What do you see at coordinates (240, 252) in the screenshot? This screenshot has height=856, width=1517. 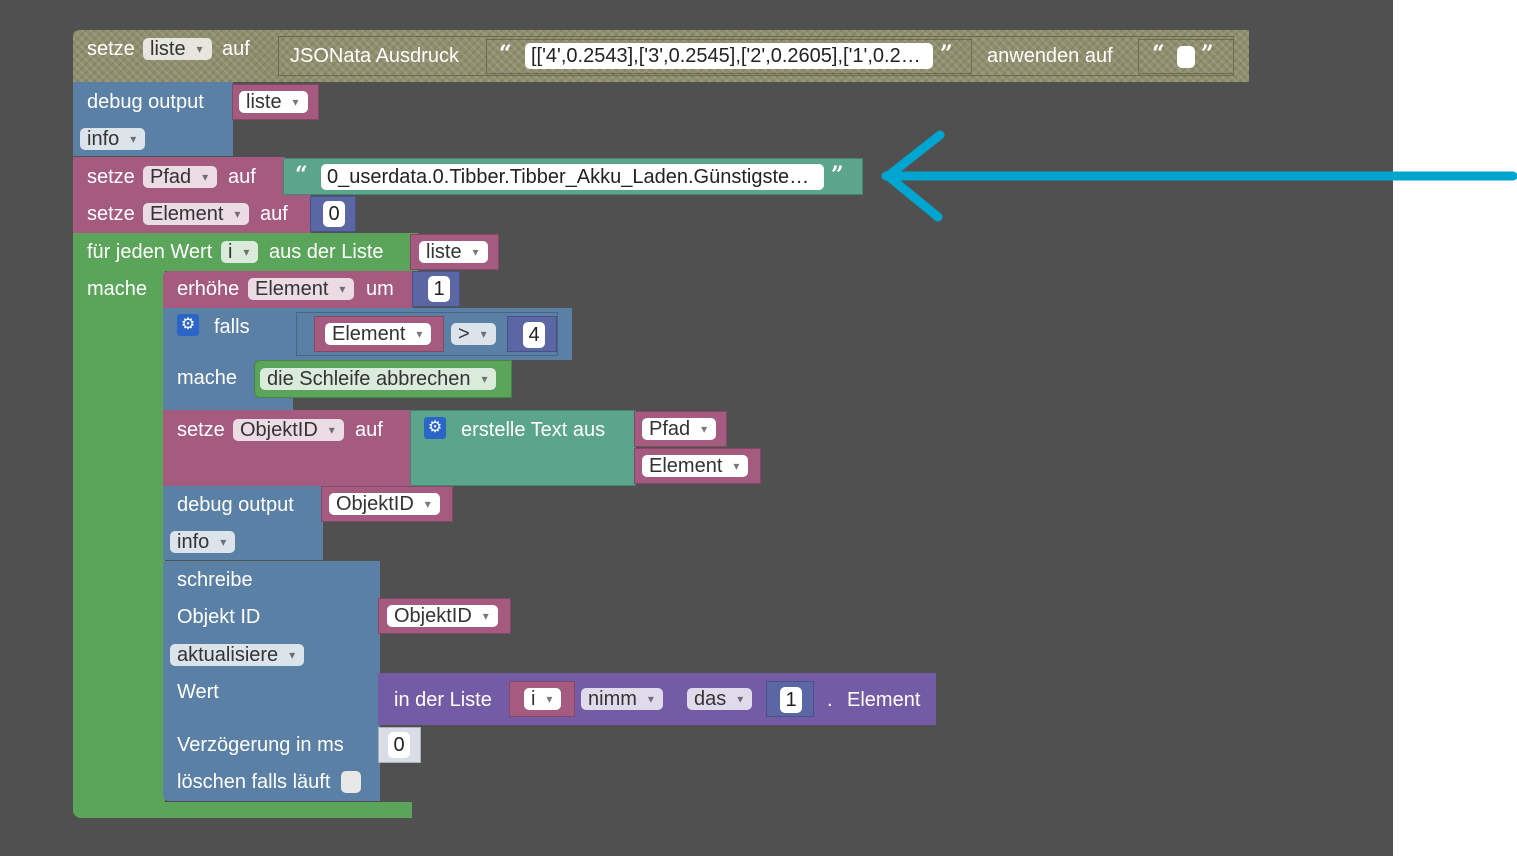 I see `loop-variable-dropdown: i` at bounding box center [240, 252].